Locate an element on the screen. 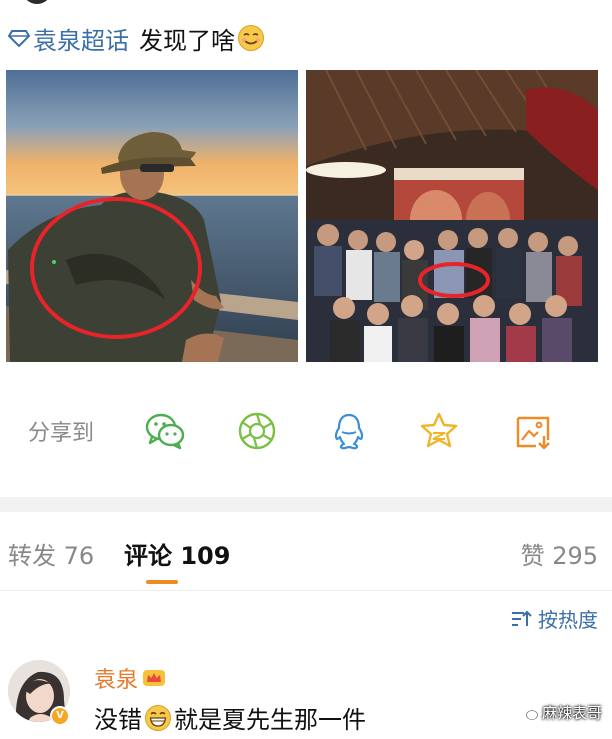  topic-link: 袁泉超话 is located at coordinates (68, 38).